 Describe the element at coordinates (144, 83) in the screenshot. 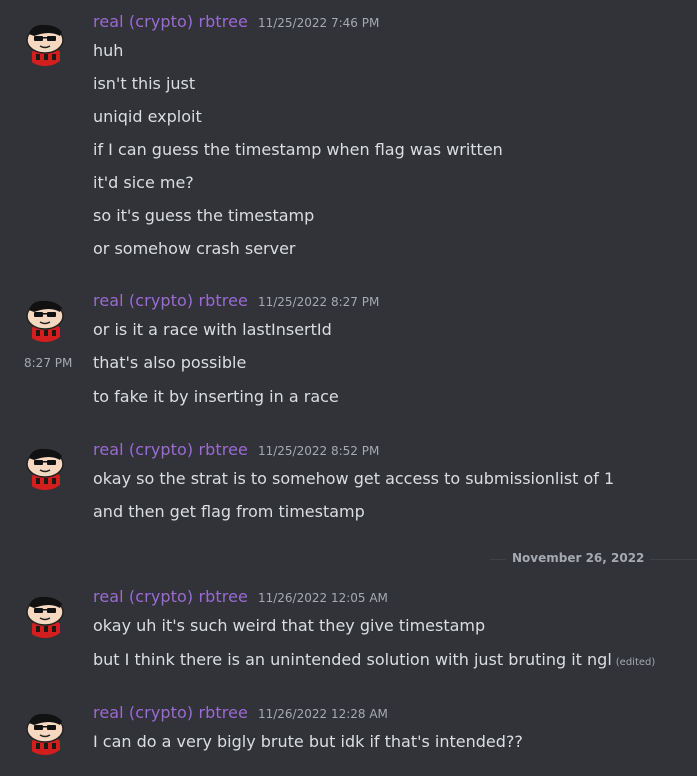

I see `message-text: isn't this just` at that location.